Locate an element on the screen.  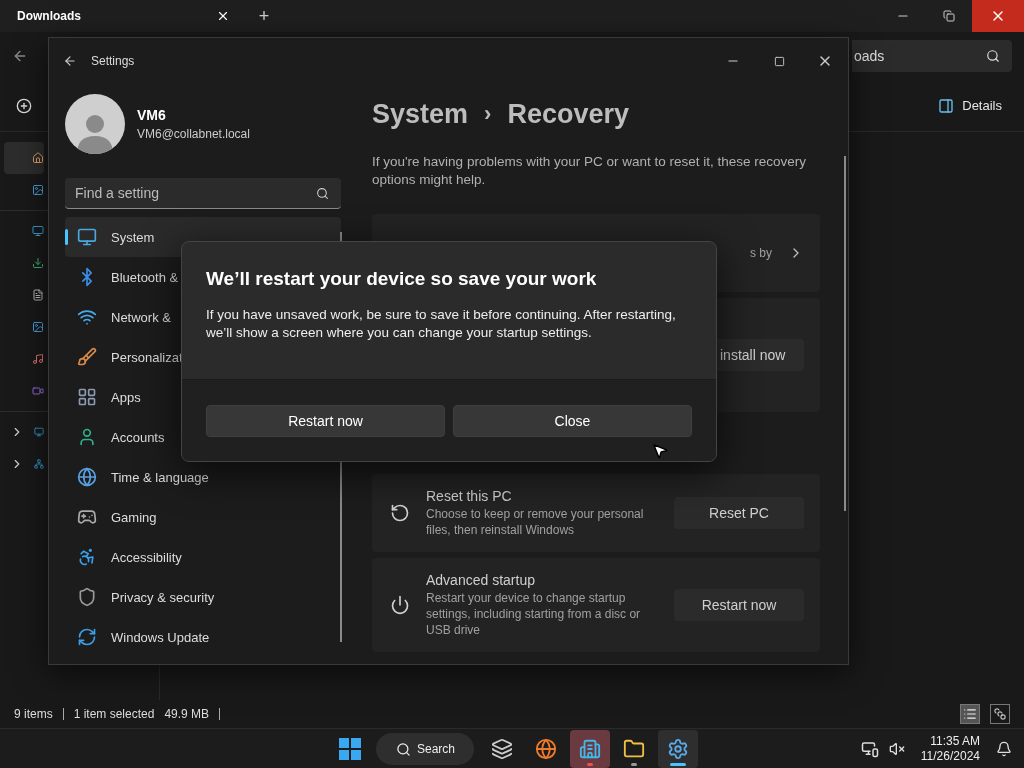
card-title: Reset this PC is located at coordinates (469, 496).